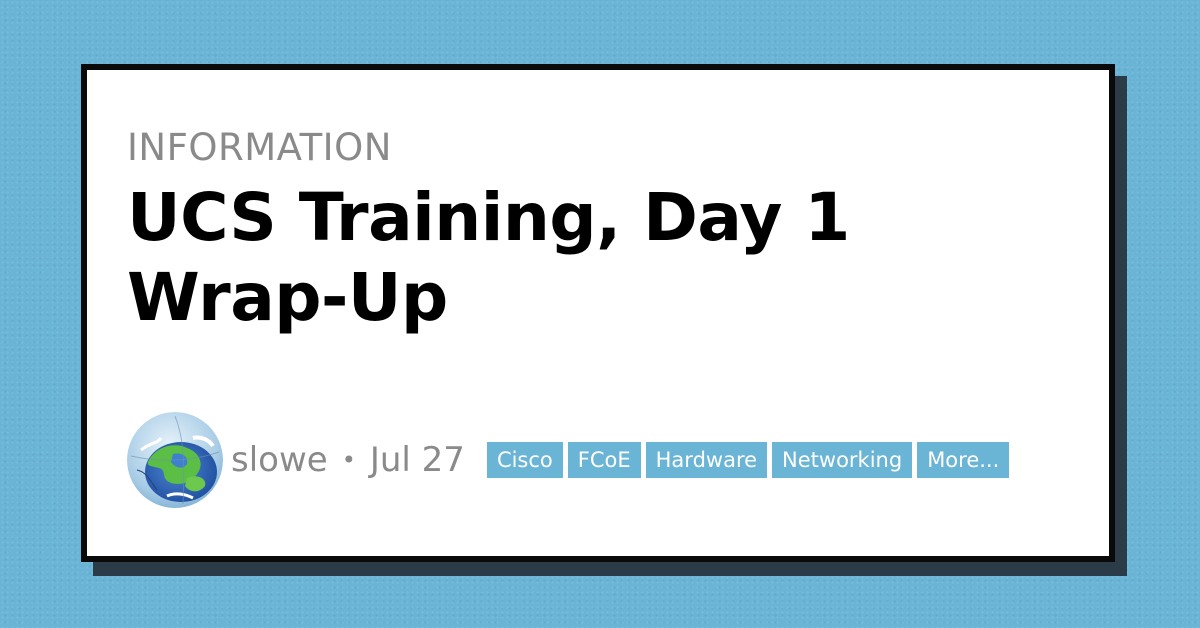 This screenshot has width=1200, height=628. I want to click on tag-fcoe: FCoE, so click(604, 460).